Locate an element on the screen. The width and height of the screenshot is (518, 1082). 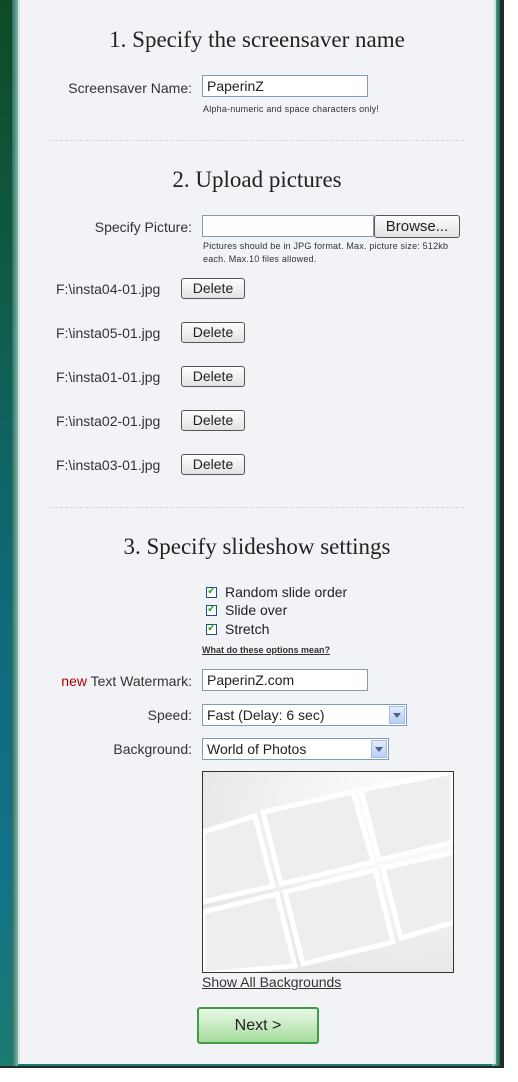
stretch-checkbox is located at coordinates (211, 628).